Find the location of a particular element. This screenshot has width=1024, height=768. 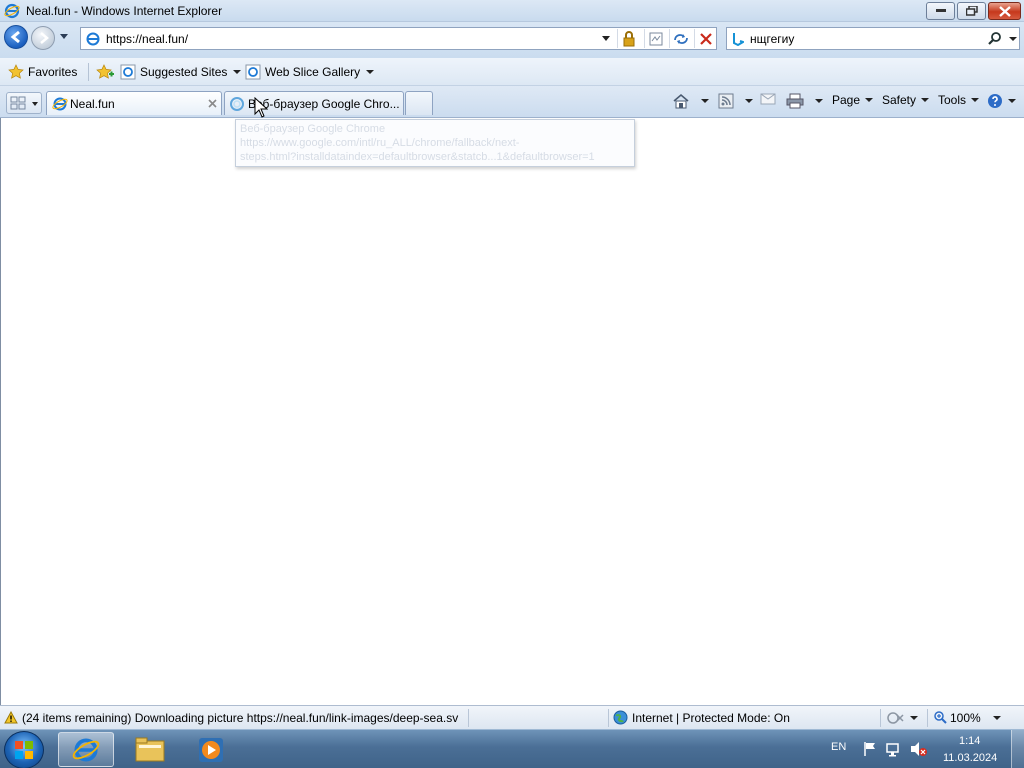

help-icon is located at coordinates (995, 101).